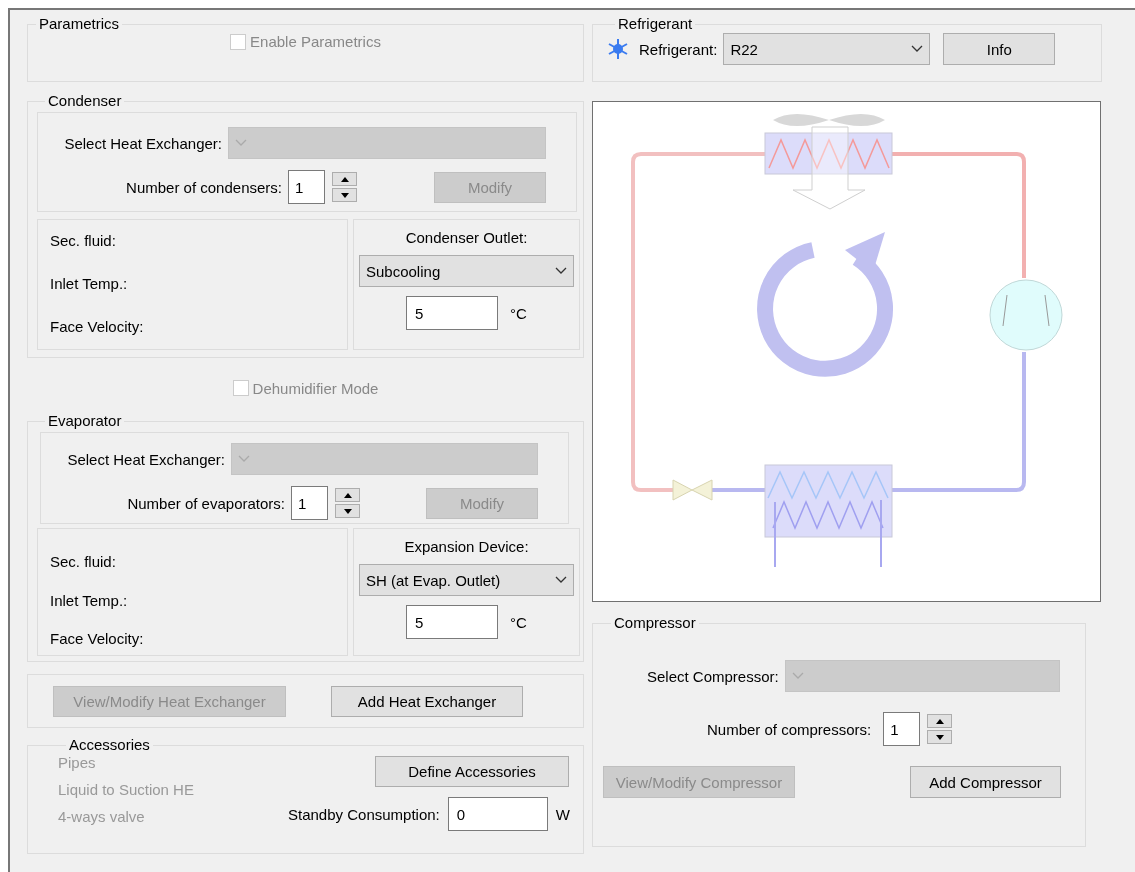  What do you see at coordinates (126, 789) in the screenshot?
I see `accessory-item: Liquid to Suction HE` at bounding box center [126, 789].